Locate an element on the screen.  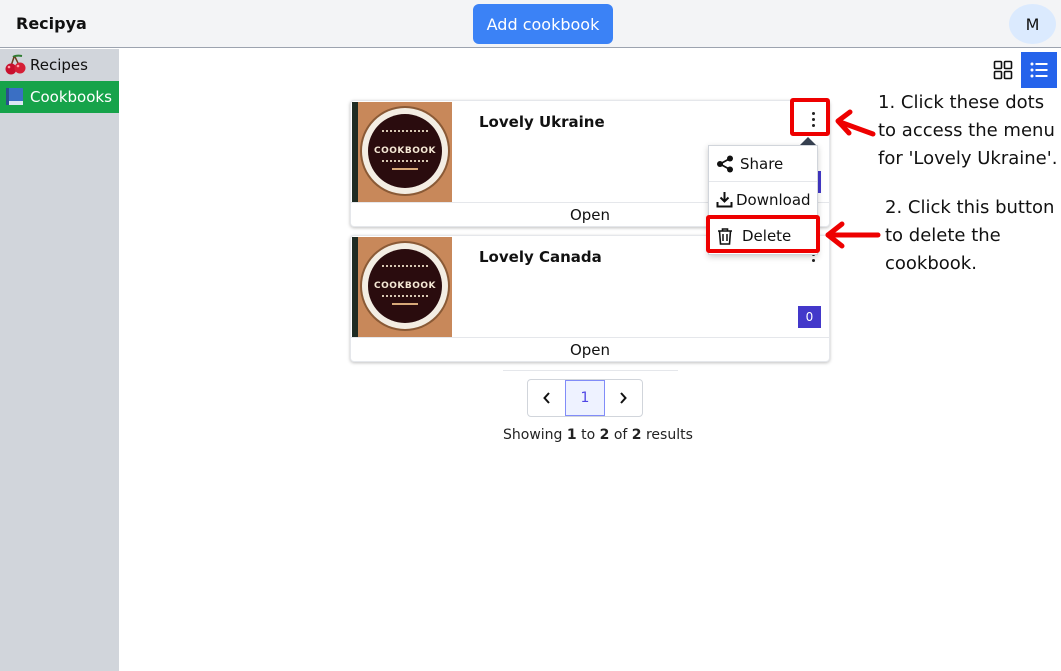
arrow-to-dots is located at coordinates (855, 123).